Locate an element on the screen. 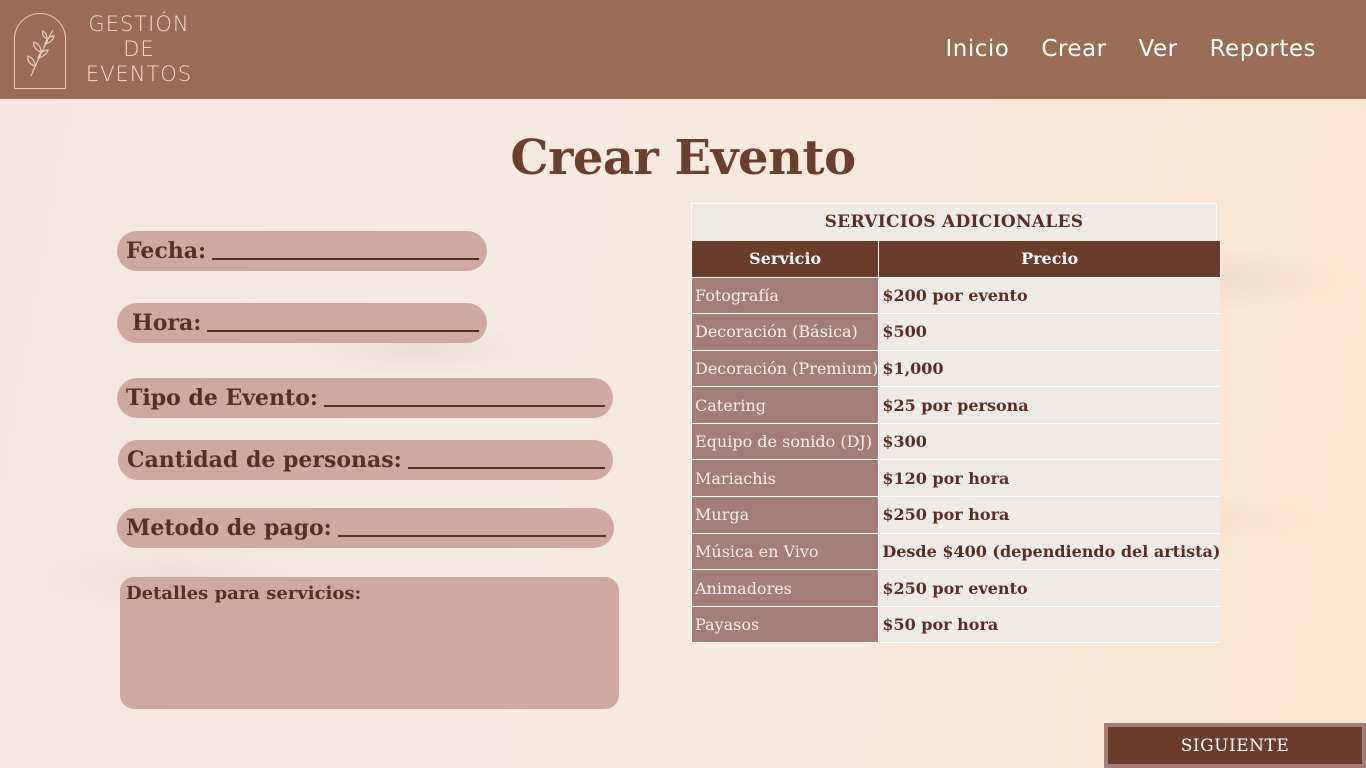  table-row: Mariachis $120 por hora is located at coordinates (956, 478).